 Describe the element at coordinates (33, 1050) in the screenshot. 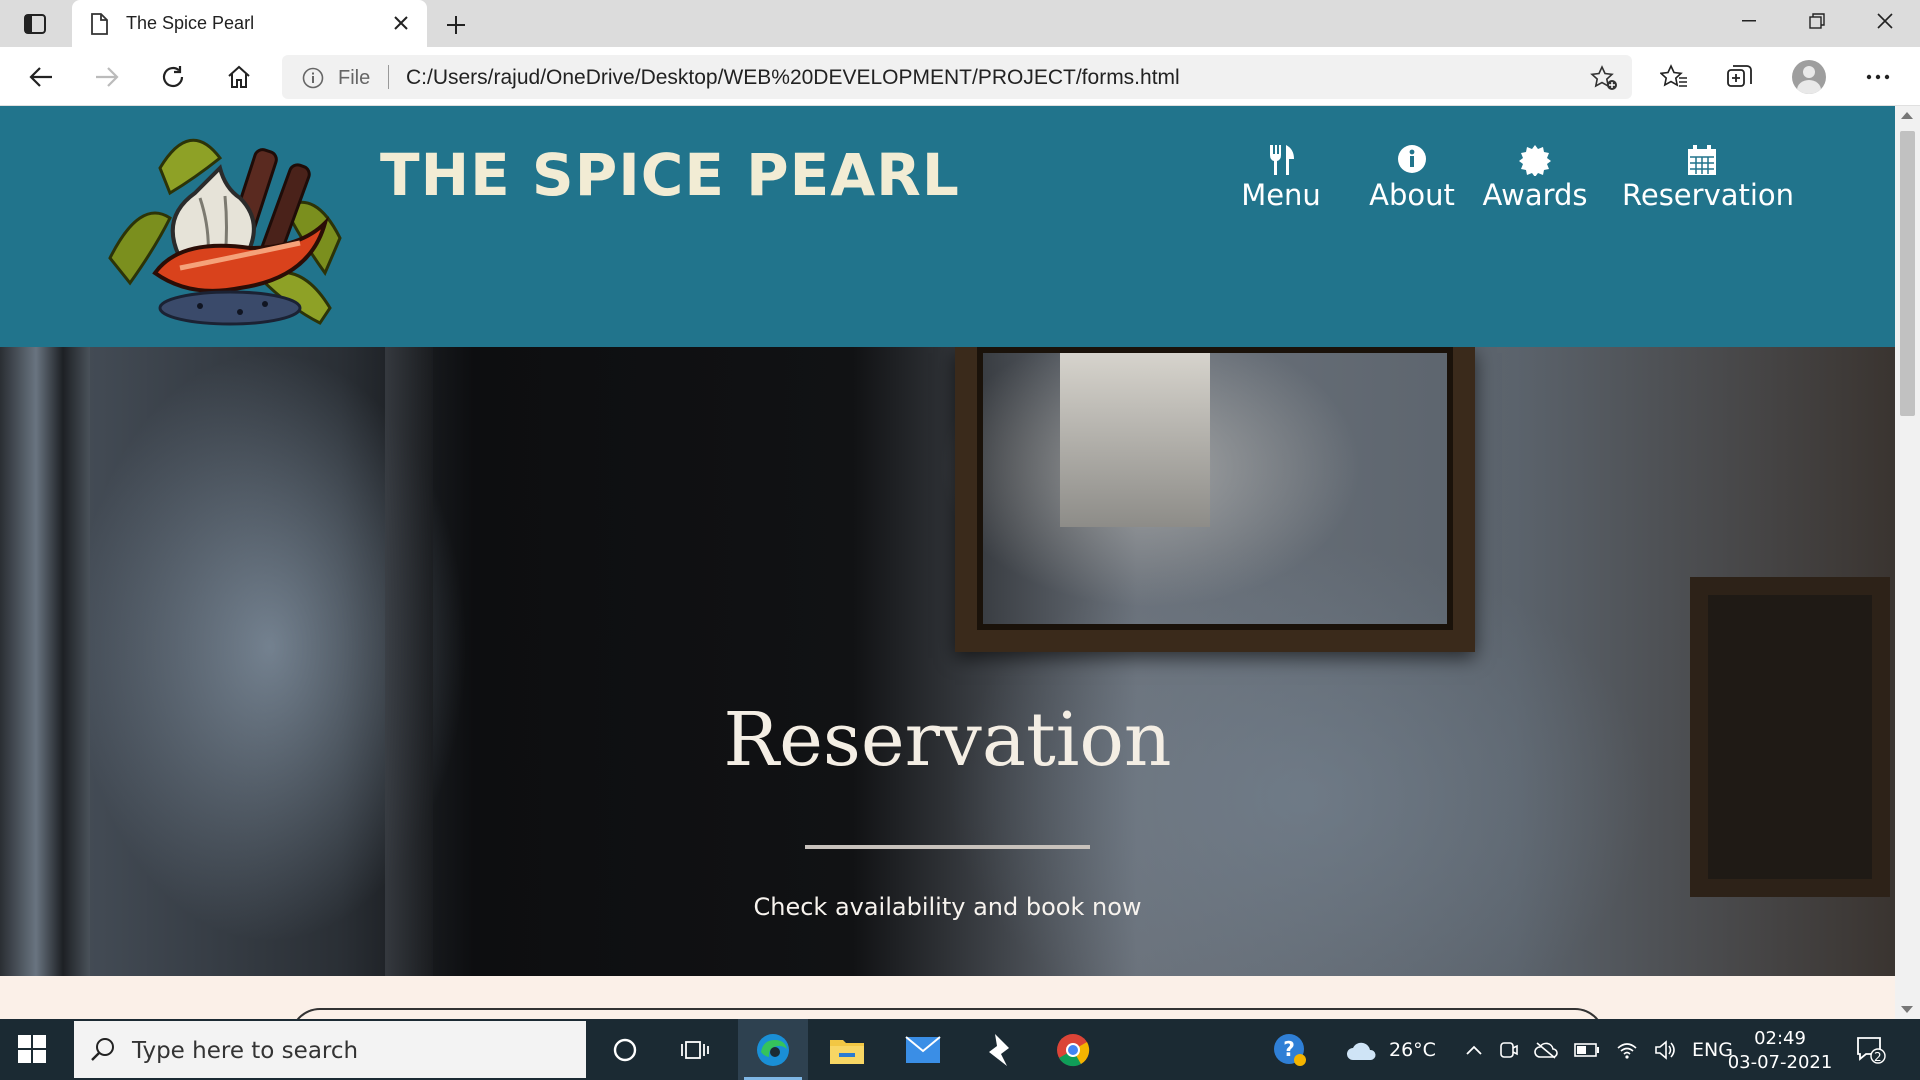

I see `windows-start-icon` at that location.